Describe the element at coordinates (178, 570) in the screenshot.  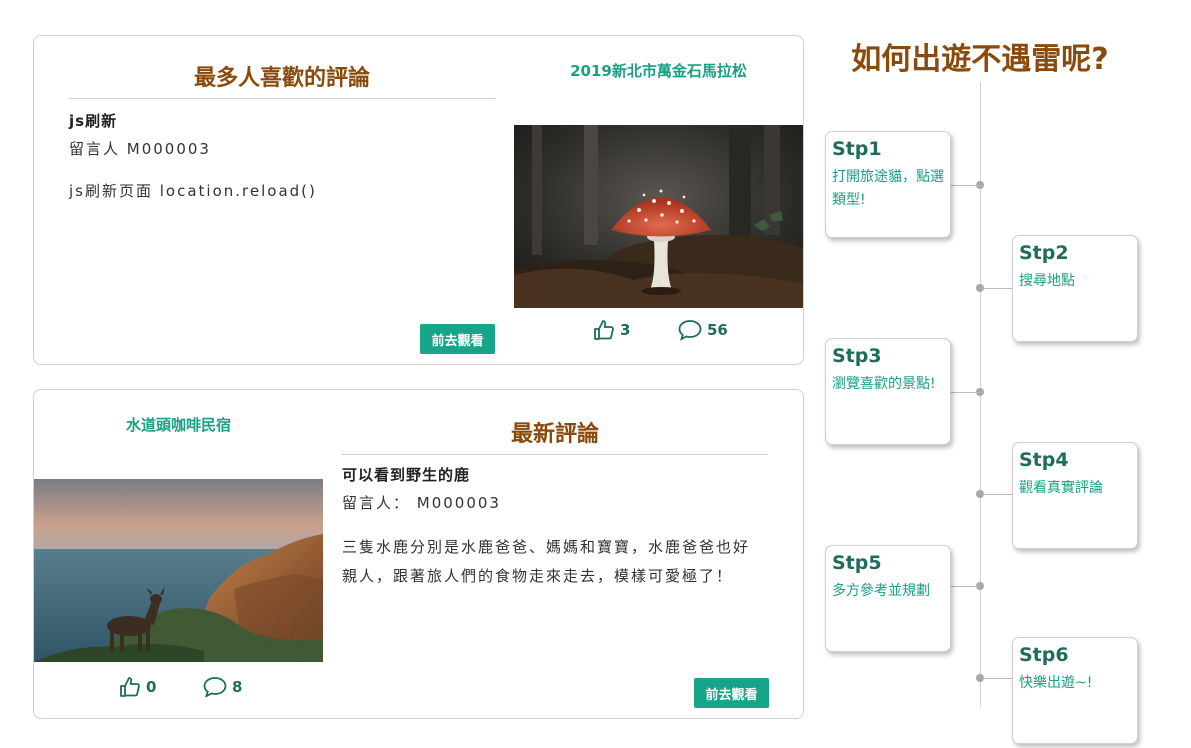
I see `deer-photo` at that location.